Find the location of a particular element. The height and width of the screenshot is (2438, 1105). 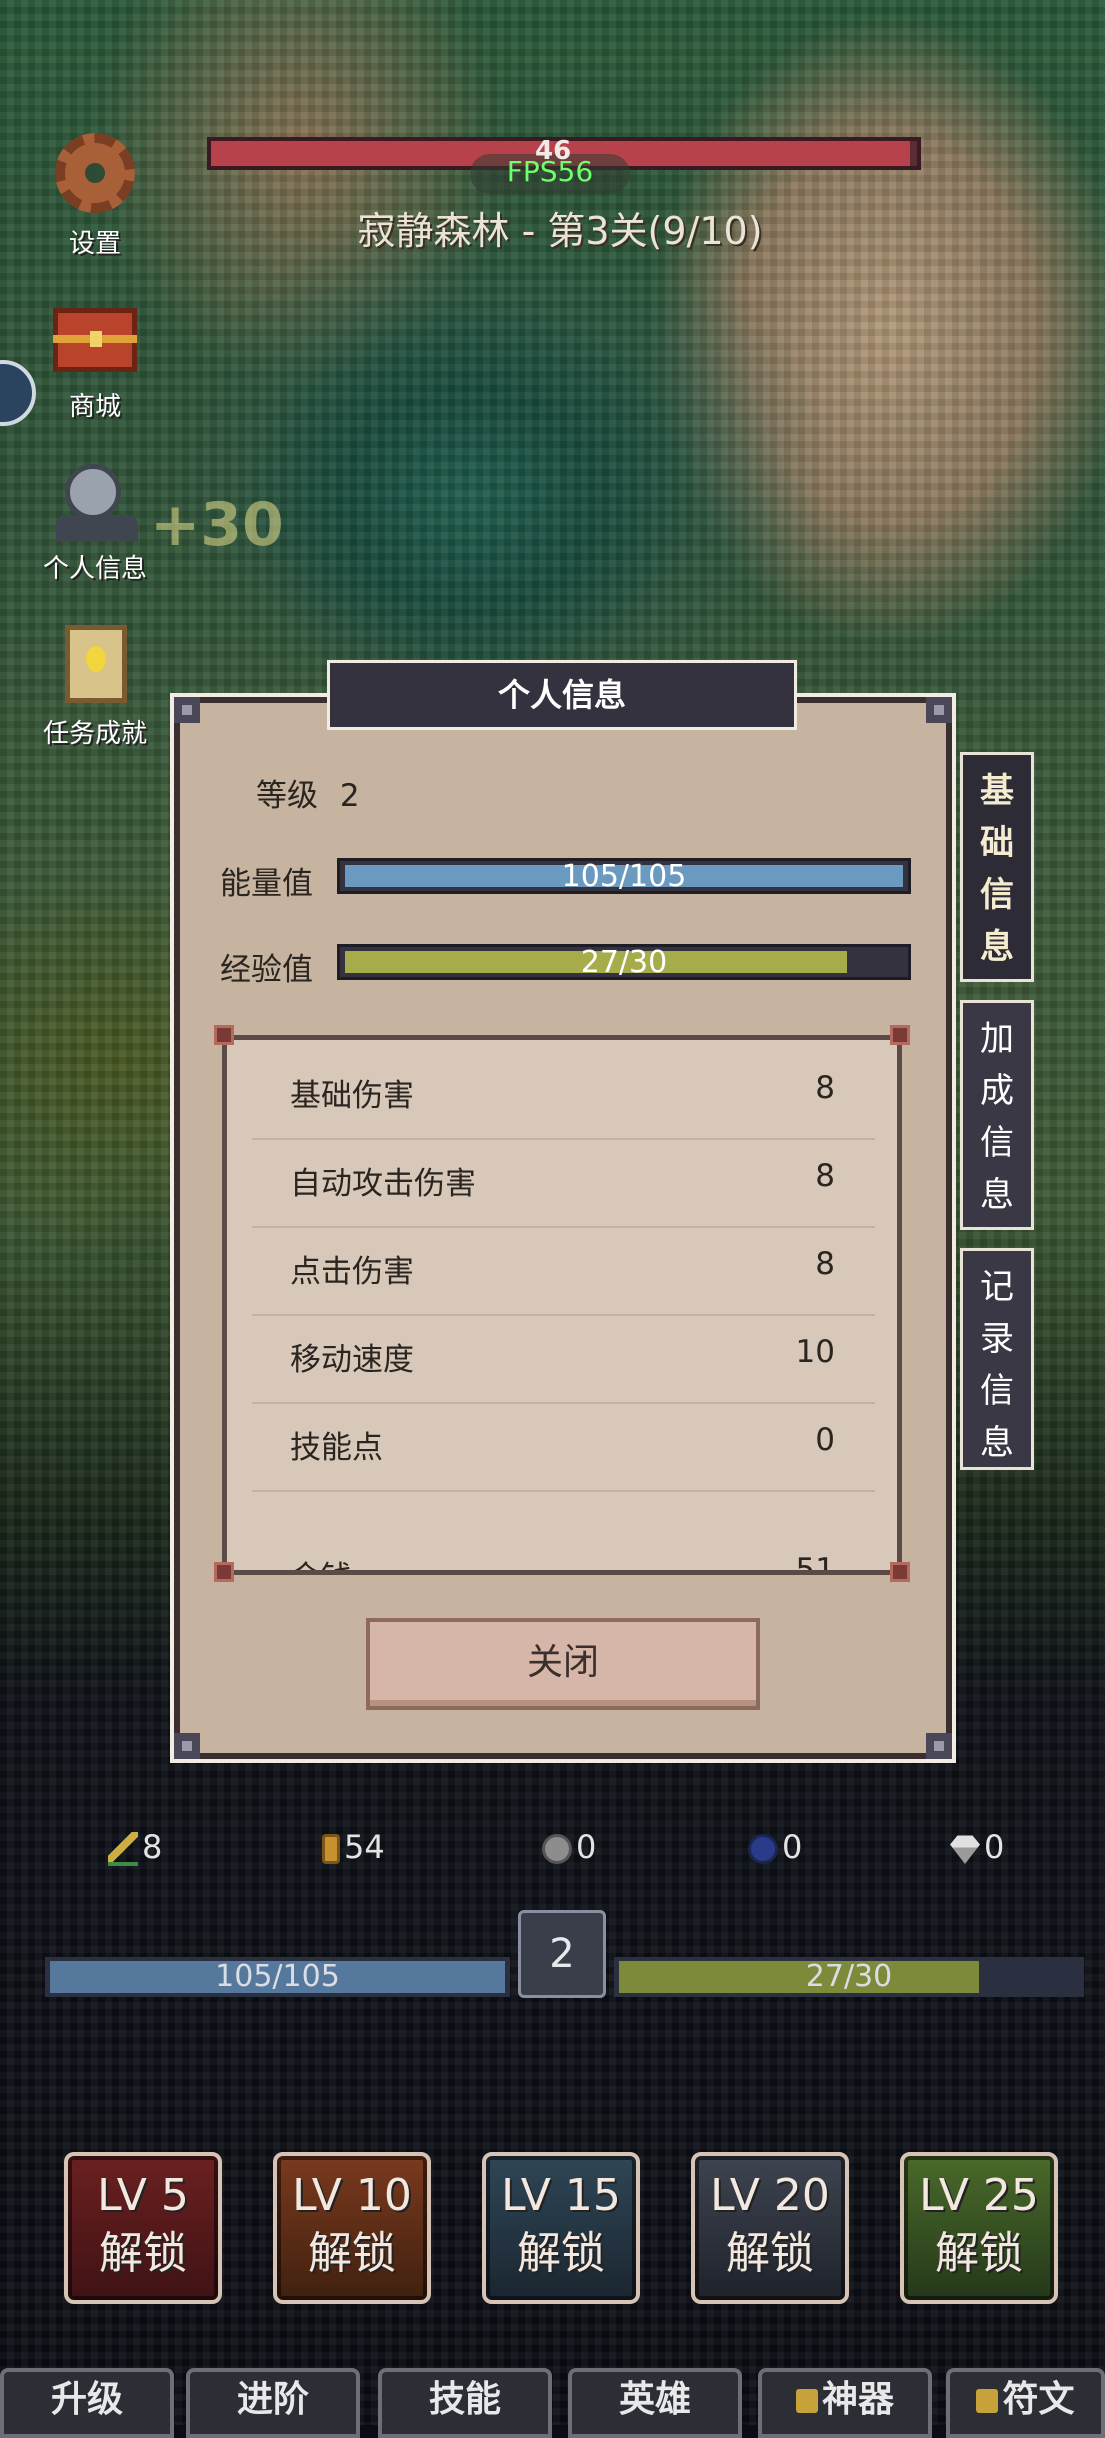

nav-tab-artifacts: 神器 is located at coordinates (845, 2403).